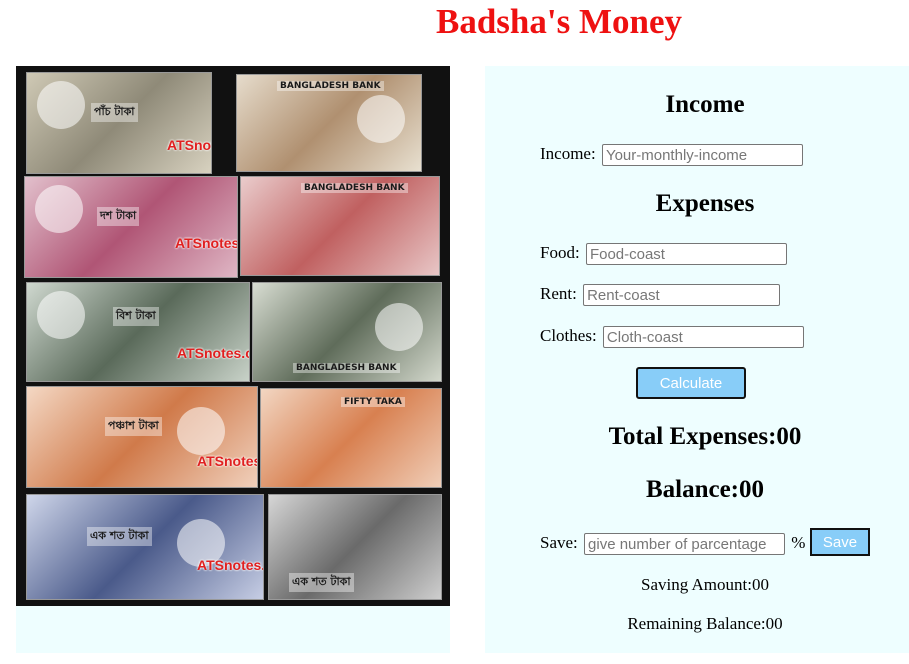 The width and height of the screenshot is (909, 664). What do you see at coordinates (686, 254) in the screenshot?
I see `food-input` at bounding box center [686, 254].